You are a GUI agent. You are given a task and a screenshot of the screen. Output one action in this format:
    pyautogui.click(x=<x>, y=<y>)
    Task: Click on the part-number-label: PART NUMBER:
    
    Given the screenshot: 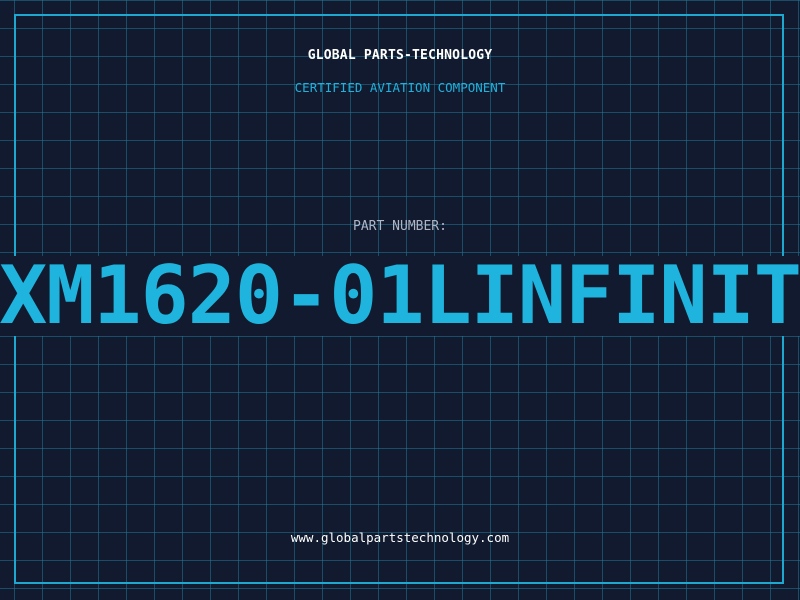 What is the action you would take?
    pyautogui.click(x=400, y=226)
    